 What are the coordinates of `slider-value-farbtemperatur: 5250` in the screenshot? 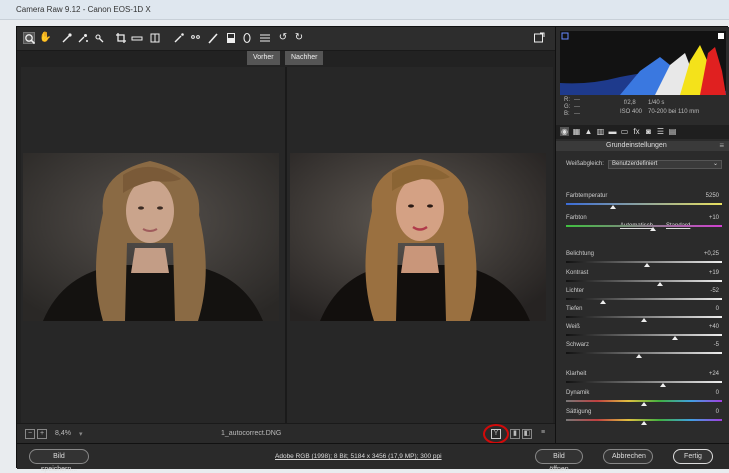 It's located at (712, 196).